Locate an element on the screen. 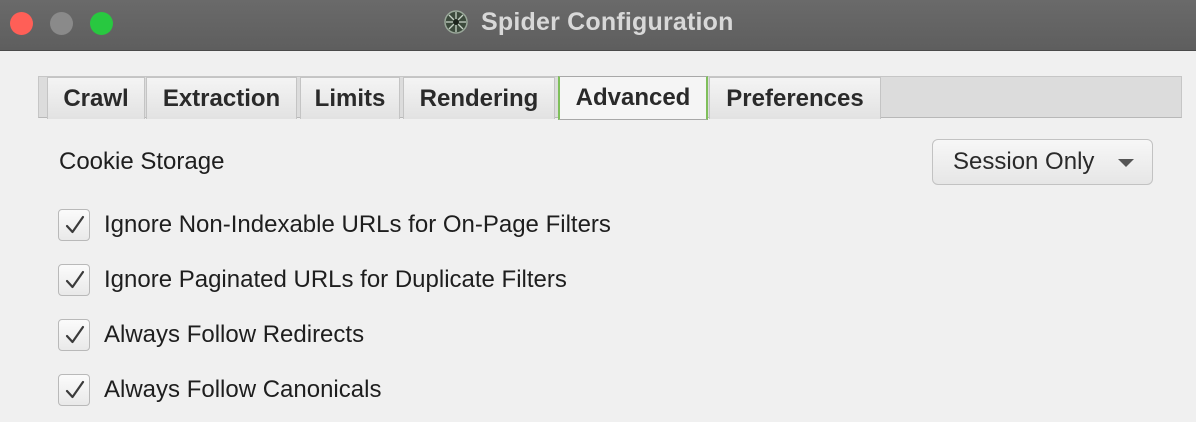  title-bar: Spider Configuration is located at coordinates (598, 25).